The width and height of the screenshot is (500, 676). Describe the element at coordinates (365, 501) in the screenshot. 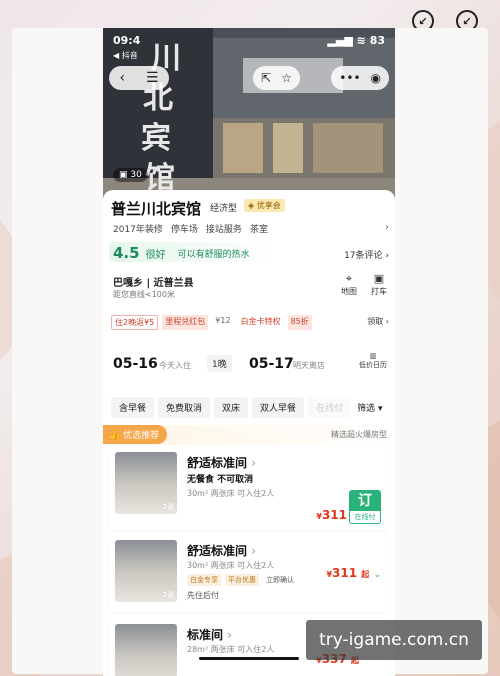

I see `book-label: 订` at that location.